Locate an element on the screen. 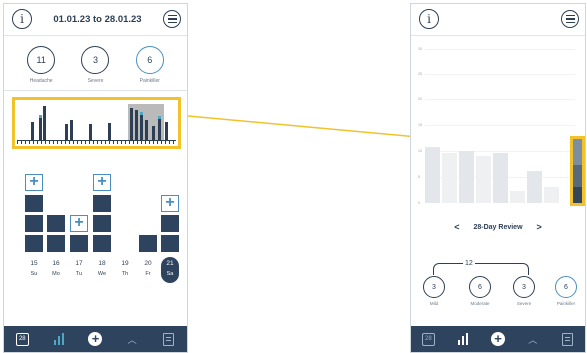 This screenshot has height=353, width=587. right-counters: 3 Mild 6 Moderate 3 Severe 6 Painkiller is located at coordinates (498, 296).